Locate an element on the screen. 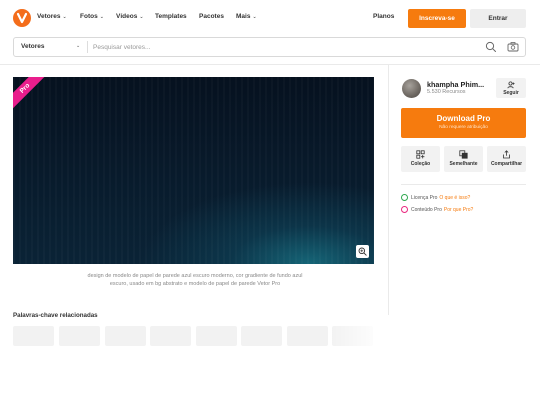 This screenshot has width=540, height=405. search-icon is located at coordinates (491, 47).